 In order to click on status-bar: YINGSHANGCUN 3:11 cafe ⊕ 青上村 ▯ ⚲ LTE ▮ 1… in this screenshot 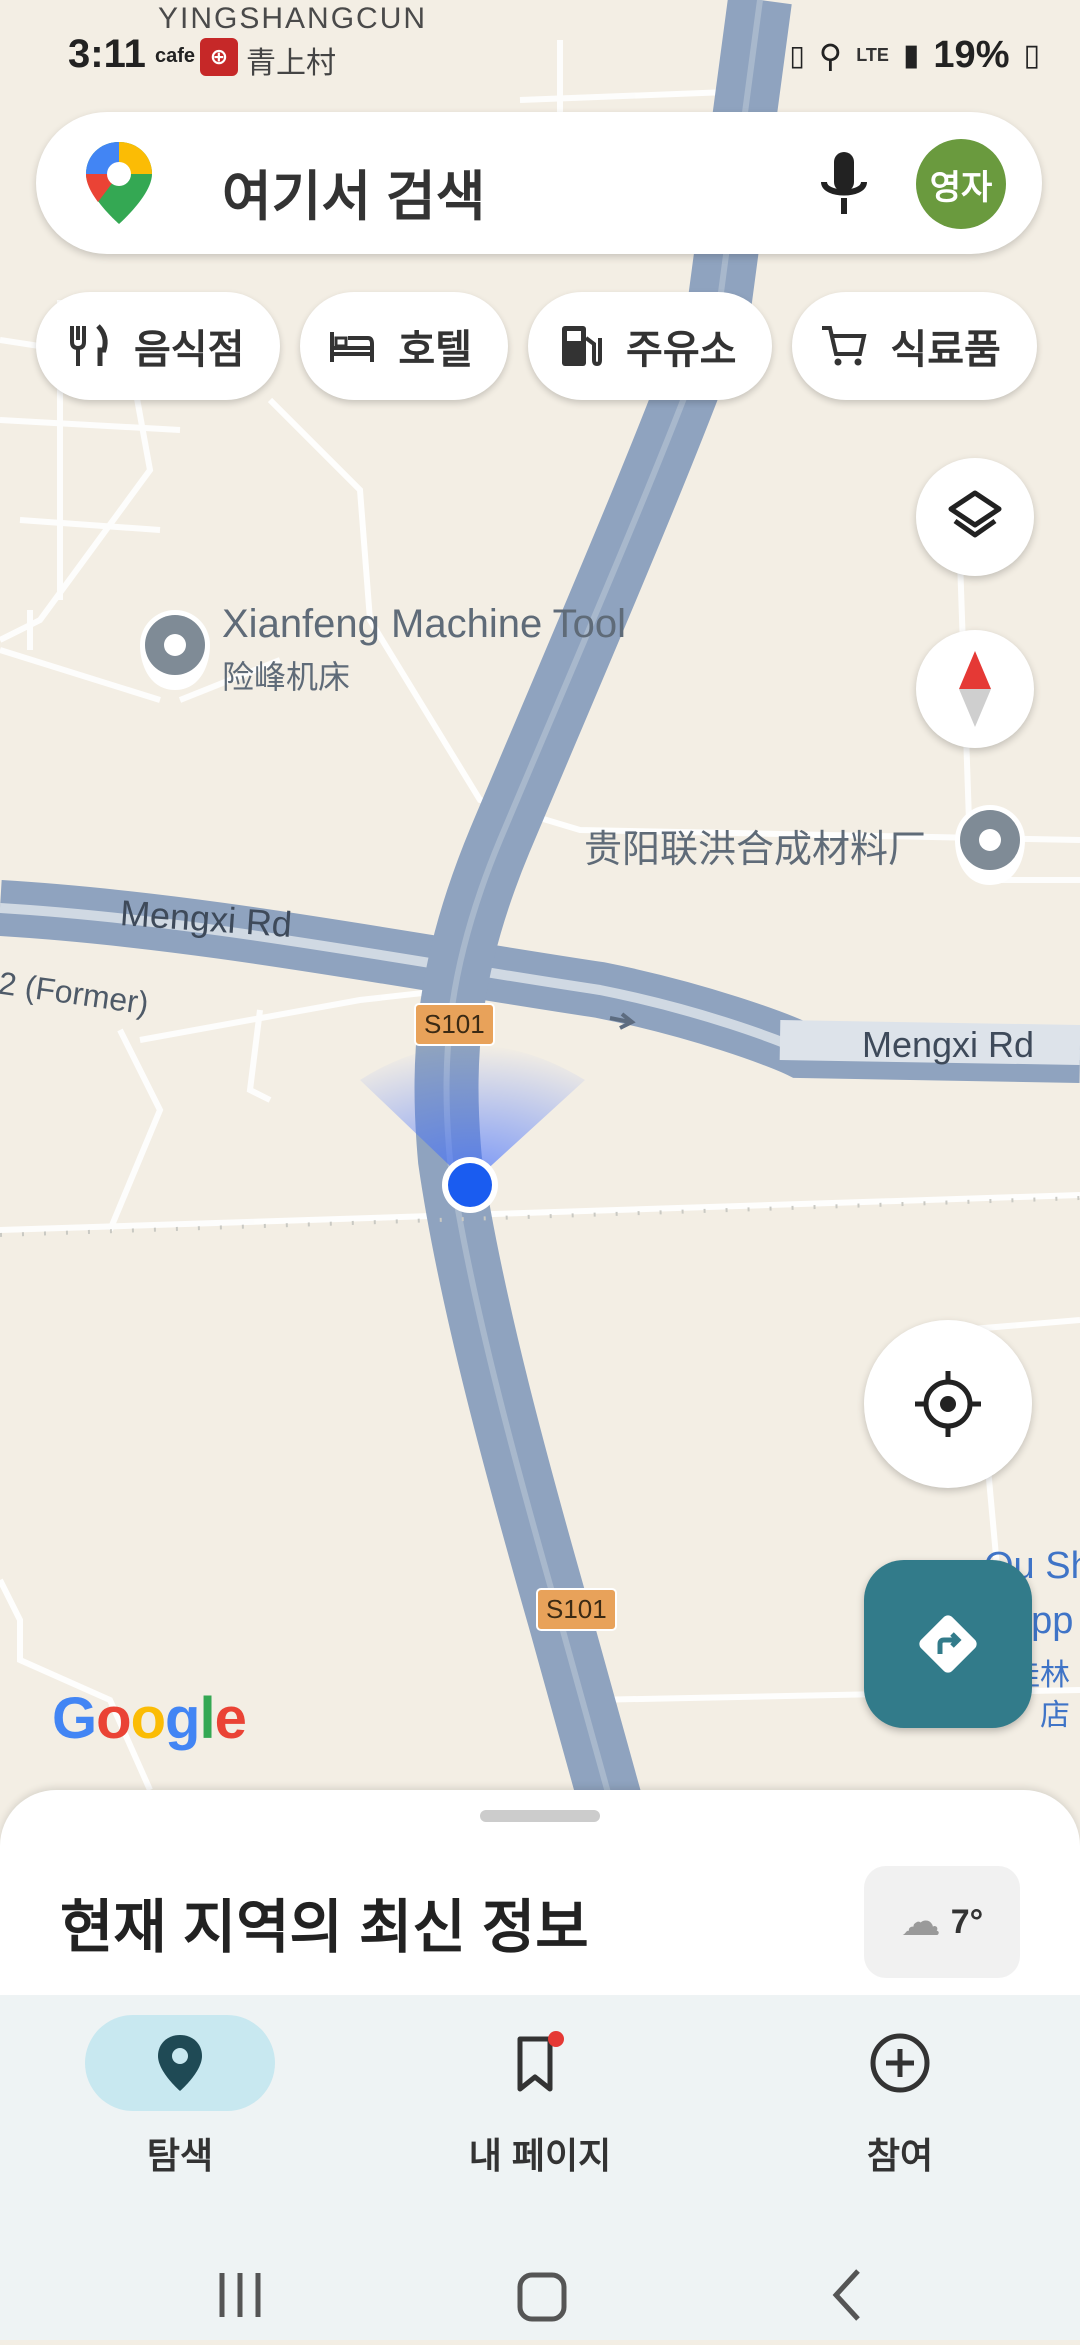, I will do `click(540, 55)`.